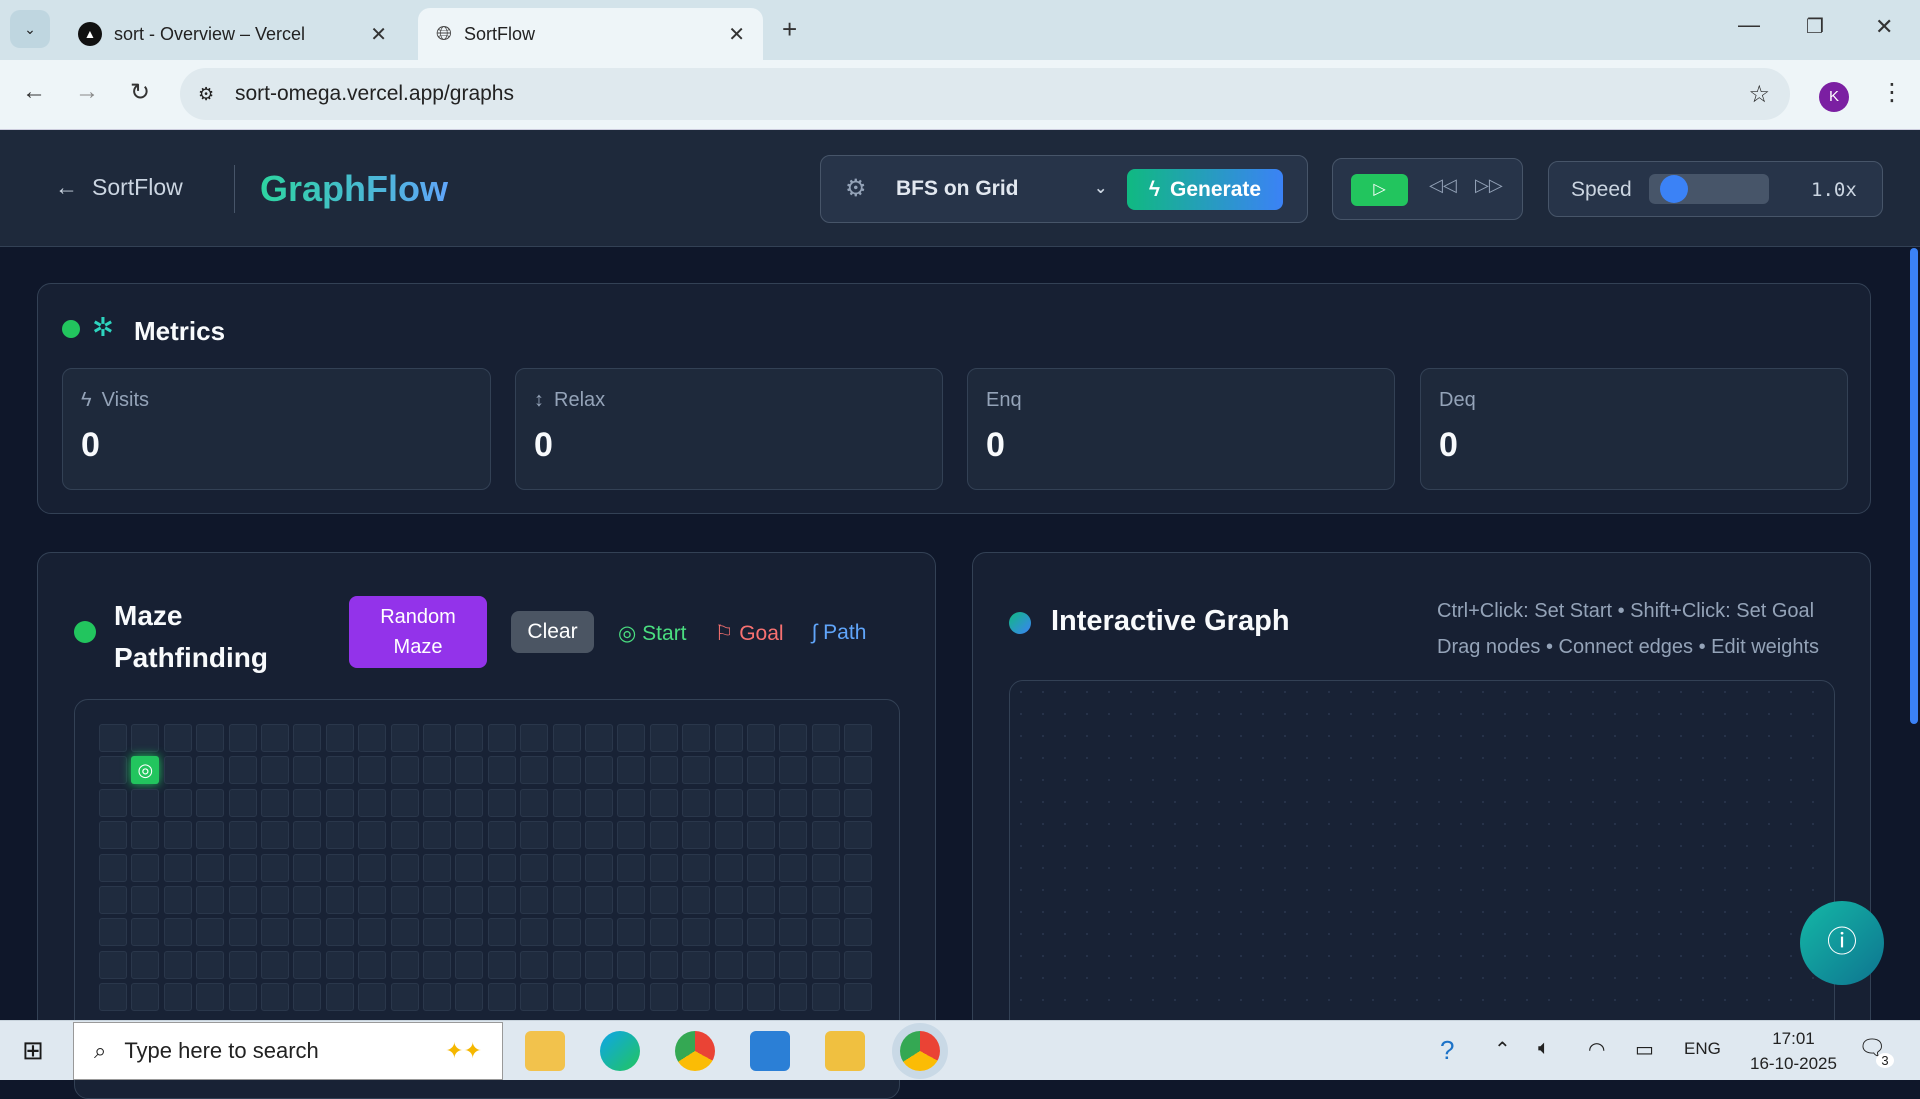 The height and width of the screenshot is (1099, 1920). What do you see at coordinates (418, 632) in the screenshot?
I see `random-maze-button: Random Maze` at bounding box center [418, 632].